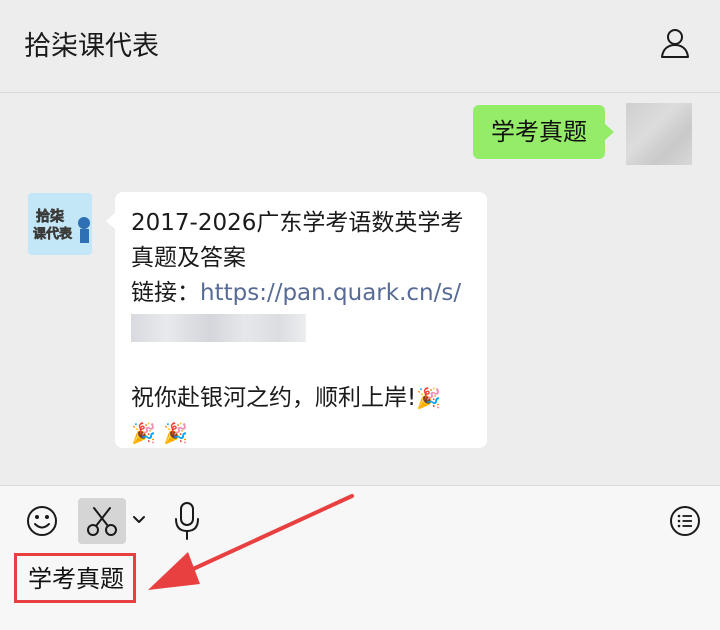 This screenshot has width=720, height=630. Describe the element at coordinates (50, 216) in the screenshot. I see `avatar-text-top: 拾柒` at that location.